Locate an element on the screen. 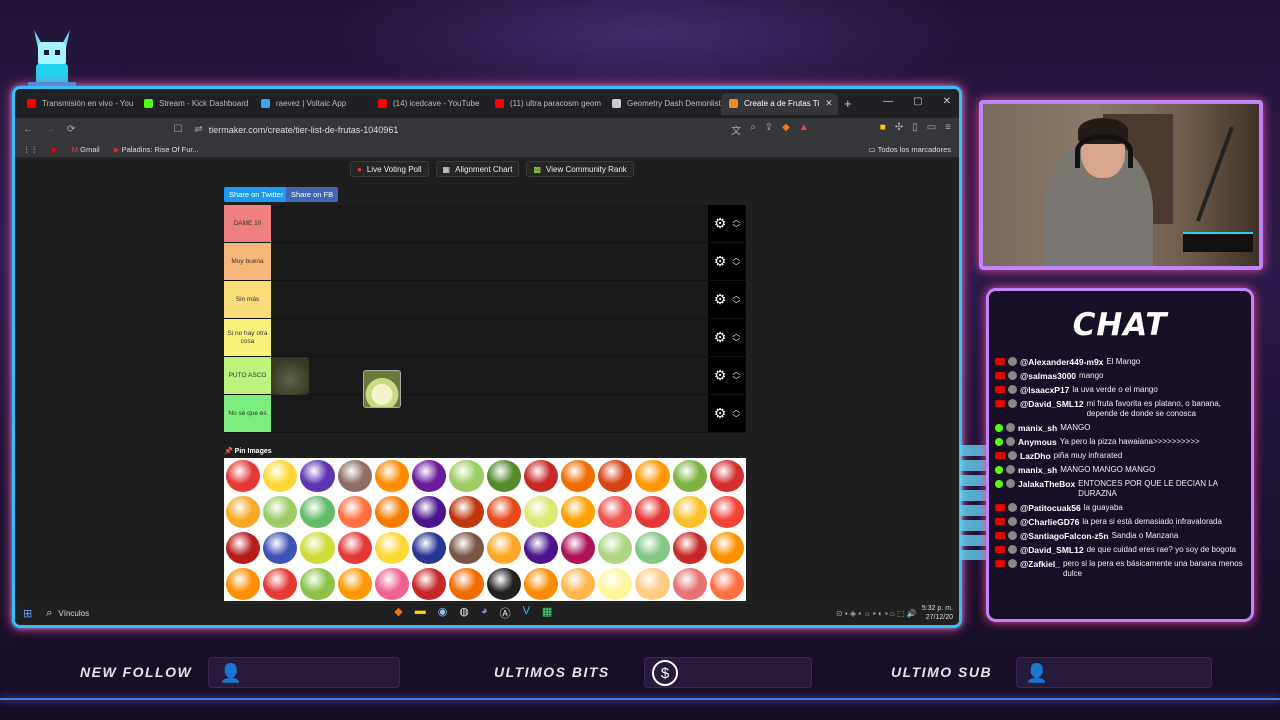 The height and width of the screenshot is (720, 1280). apps-icon: ⋮⋮ is located at coordinates (30, 149).